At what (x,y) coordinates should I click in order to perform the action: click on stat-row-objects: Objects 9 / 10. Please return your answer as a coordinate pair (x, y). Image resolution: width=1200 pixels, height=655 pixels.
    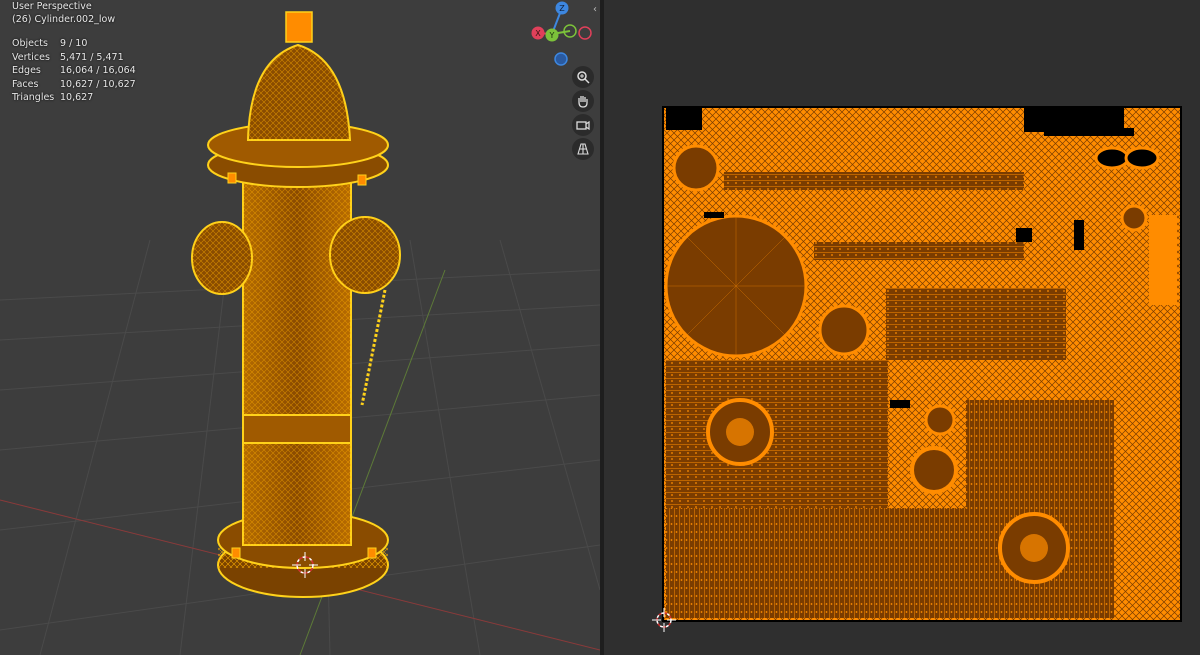
    Looking at the image, I should click on (74, 44).